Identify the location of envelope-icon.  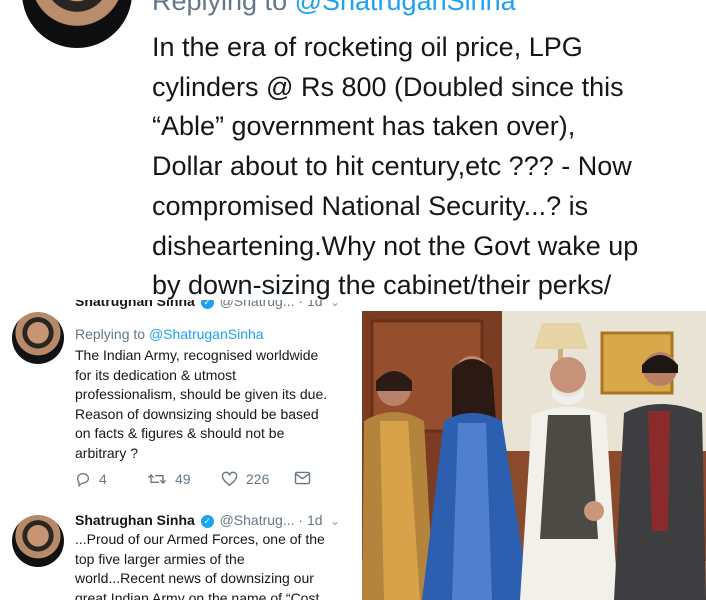
(302, 478).